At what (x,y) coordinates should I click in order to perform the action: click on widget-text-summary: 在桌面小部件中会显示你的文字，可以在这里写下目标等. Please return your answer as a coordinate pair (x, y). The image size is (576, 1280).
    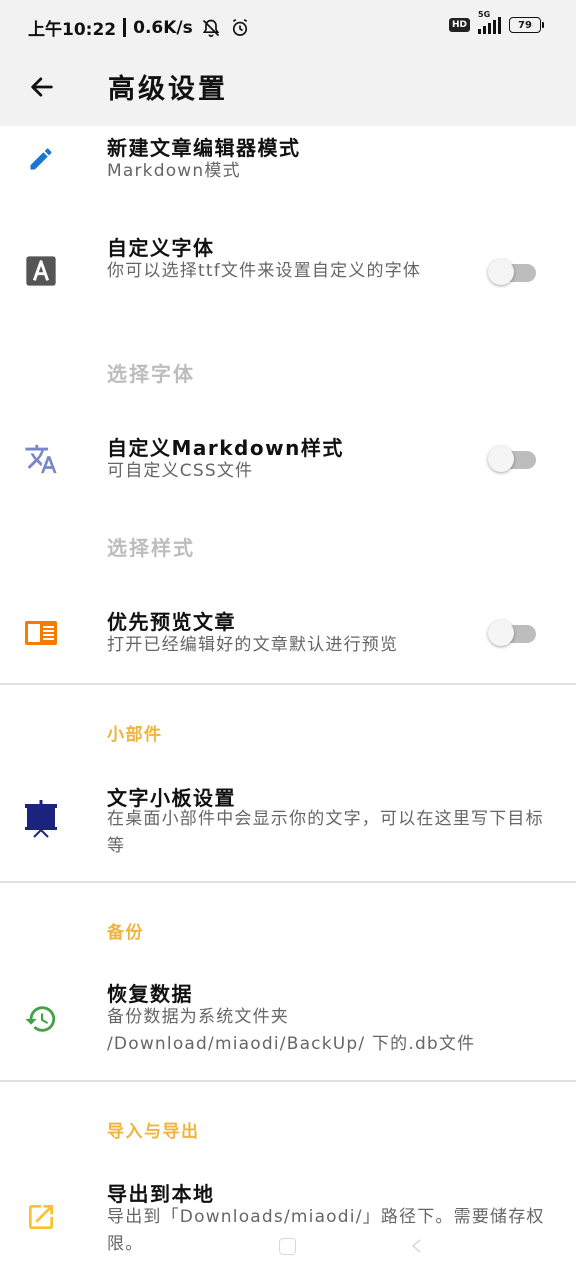
    Looking at the image, I should click on (325, 832).